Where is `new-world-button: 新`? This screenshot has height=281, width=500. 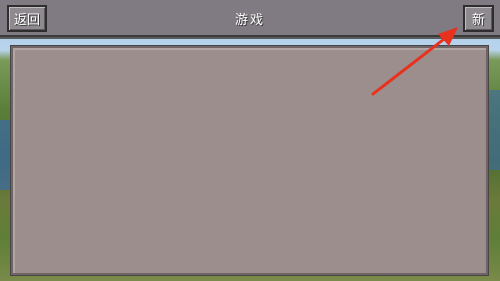
new-world-button: 新 is located at coordinates (478, 18).